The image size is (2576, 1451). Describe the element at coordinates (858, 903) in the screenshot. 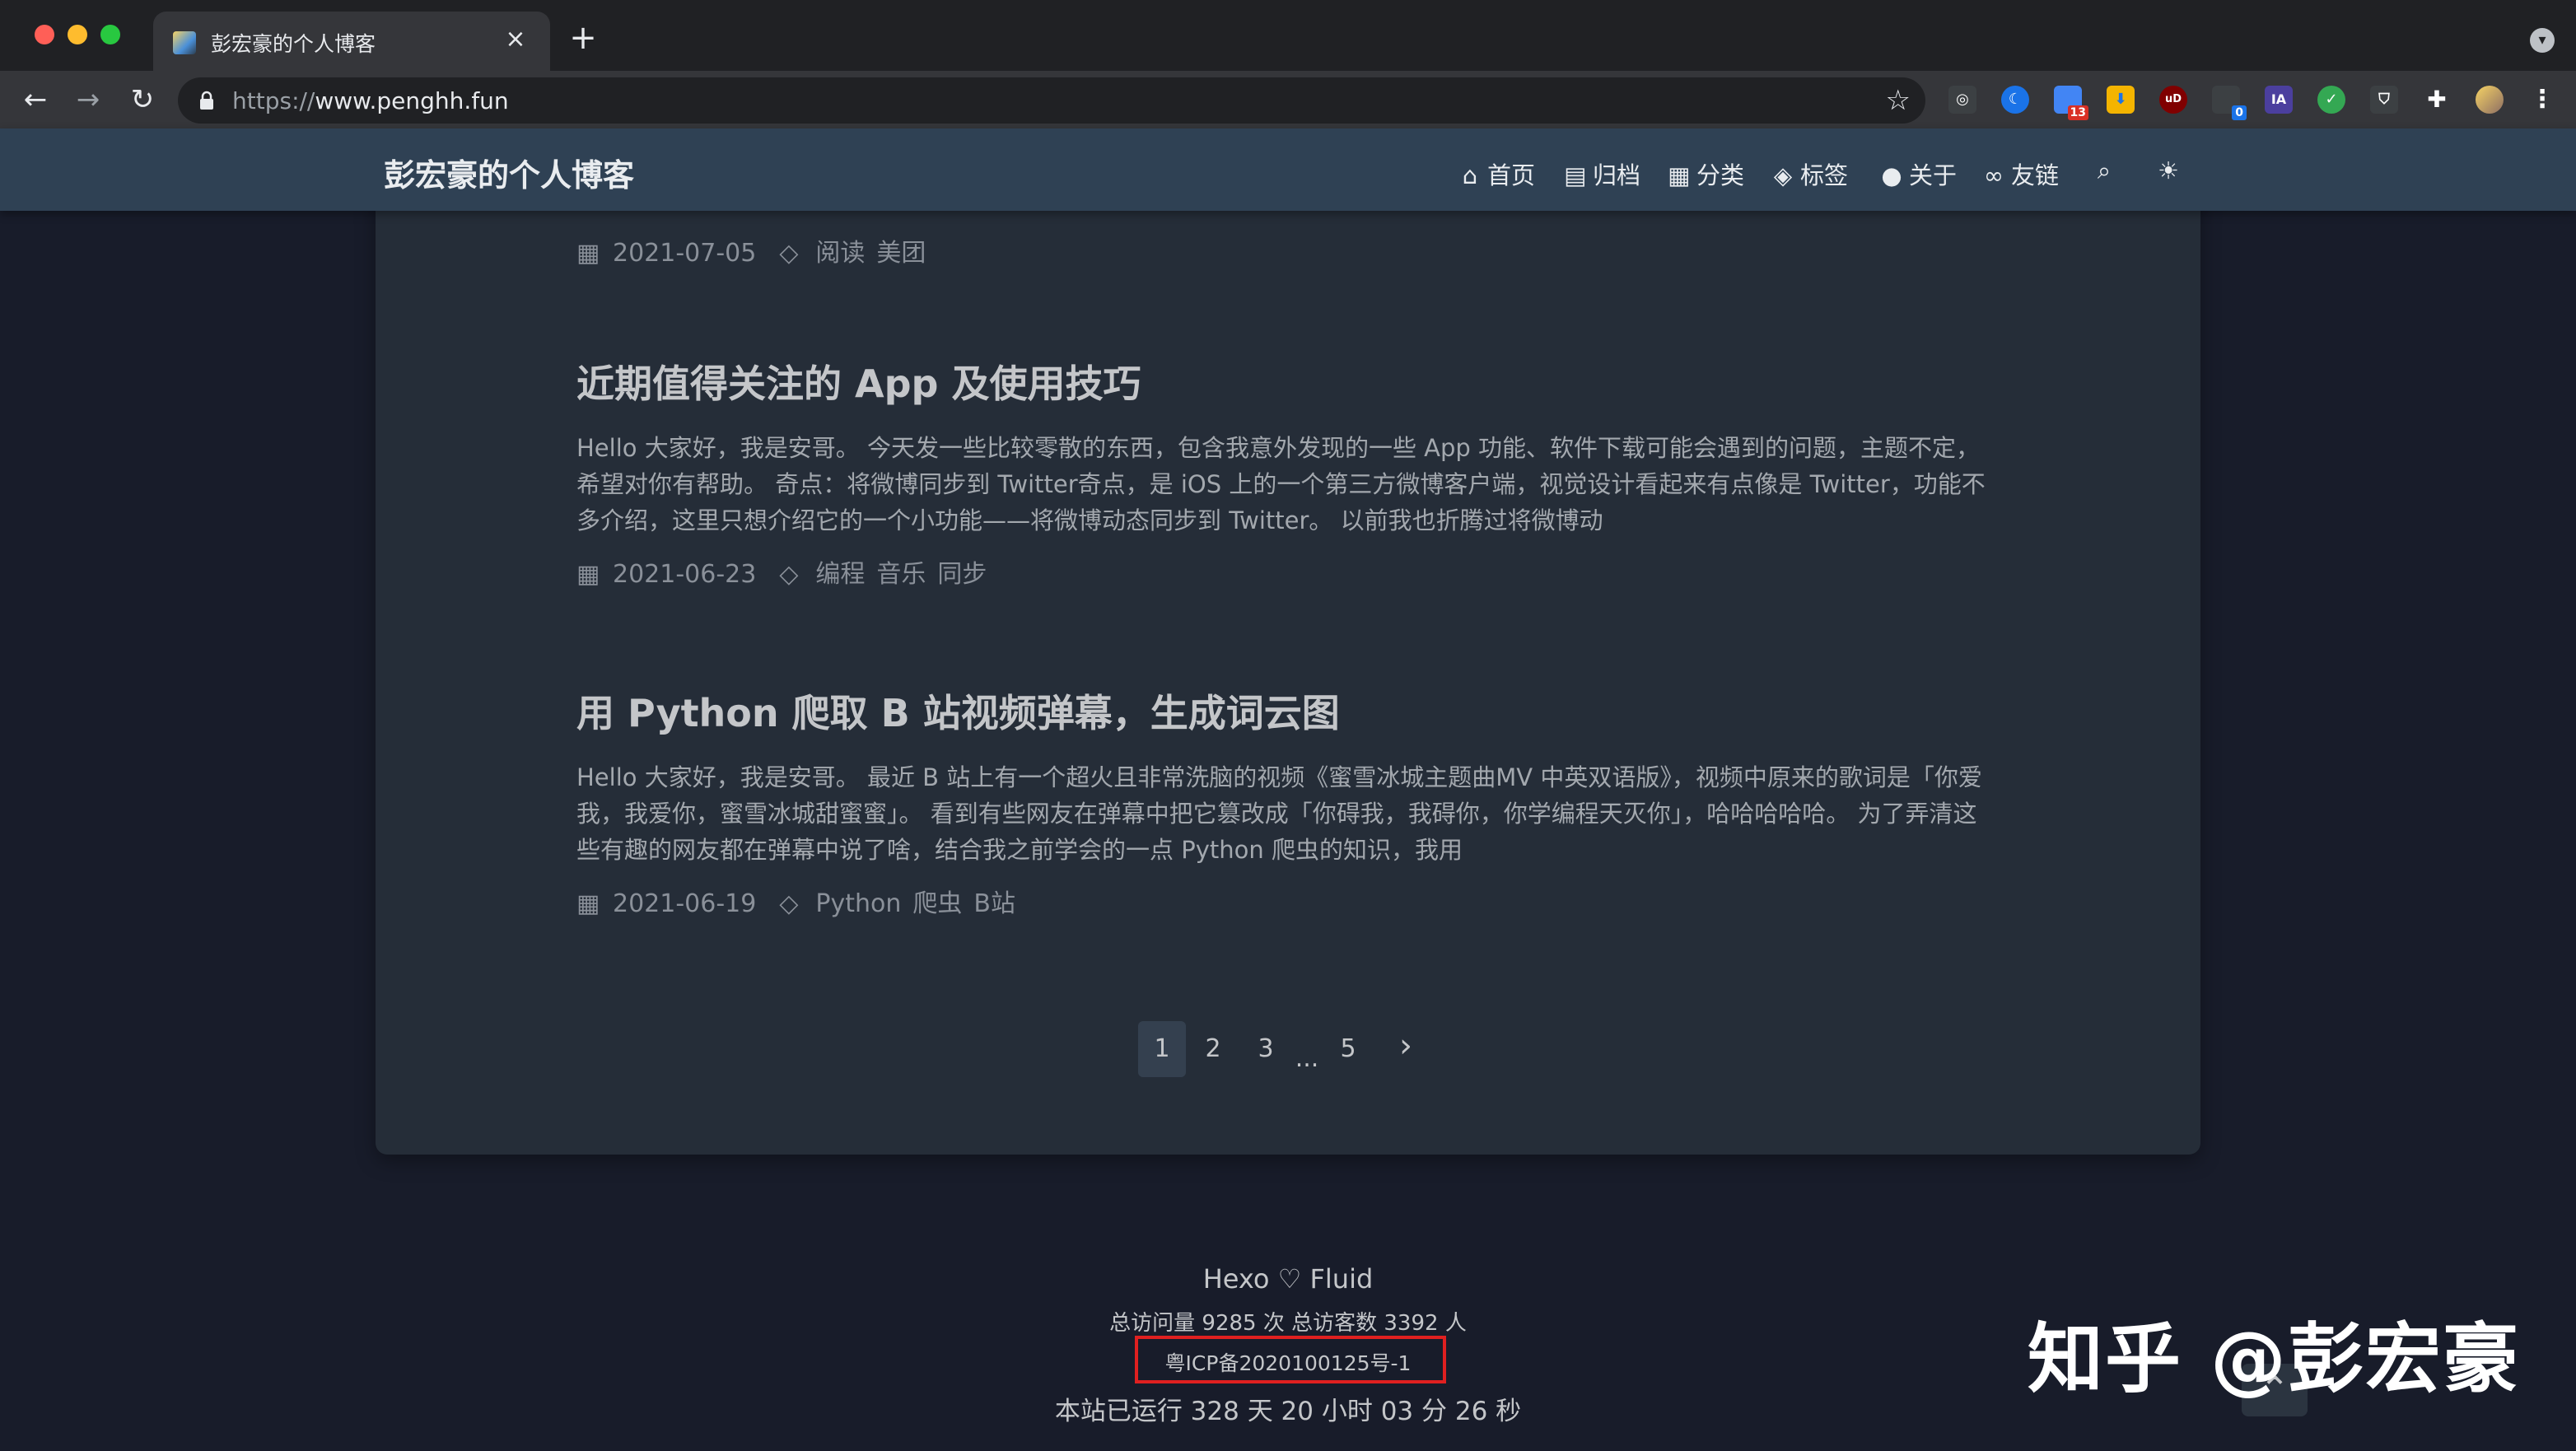

I see `post-tag: Python` at that location.